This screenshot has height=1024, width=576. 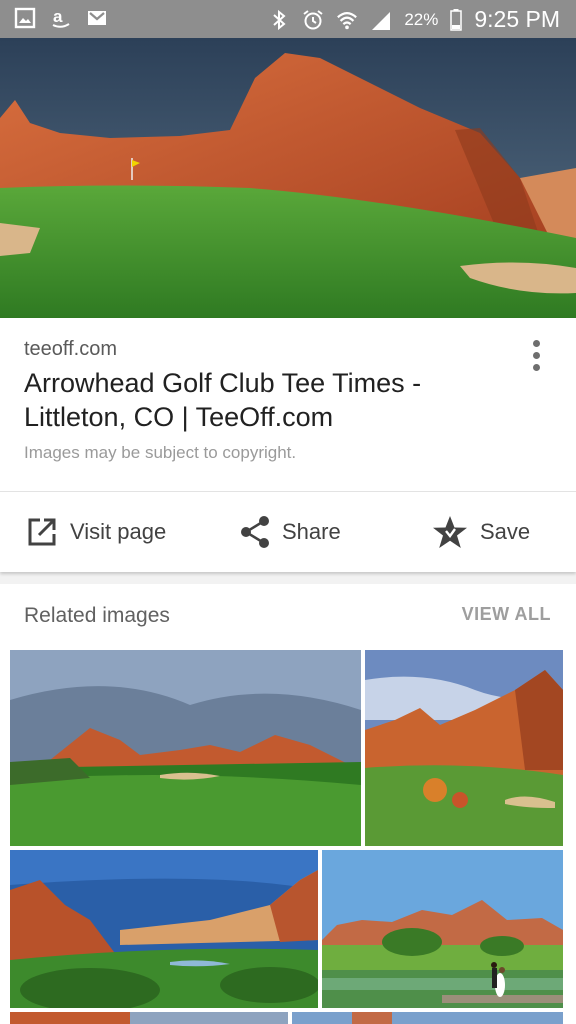 I want to click on visit-page-label: Visit page, so click(x=118, y=531).